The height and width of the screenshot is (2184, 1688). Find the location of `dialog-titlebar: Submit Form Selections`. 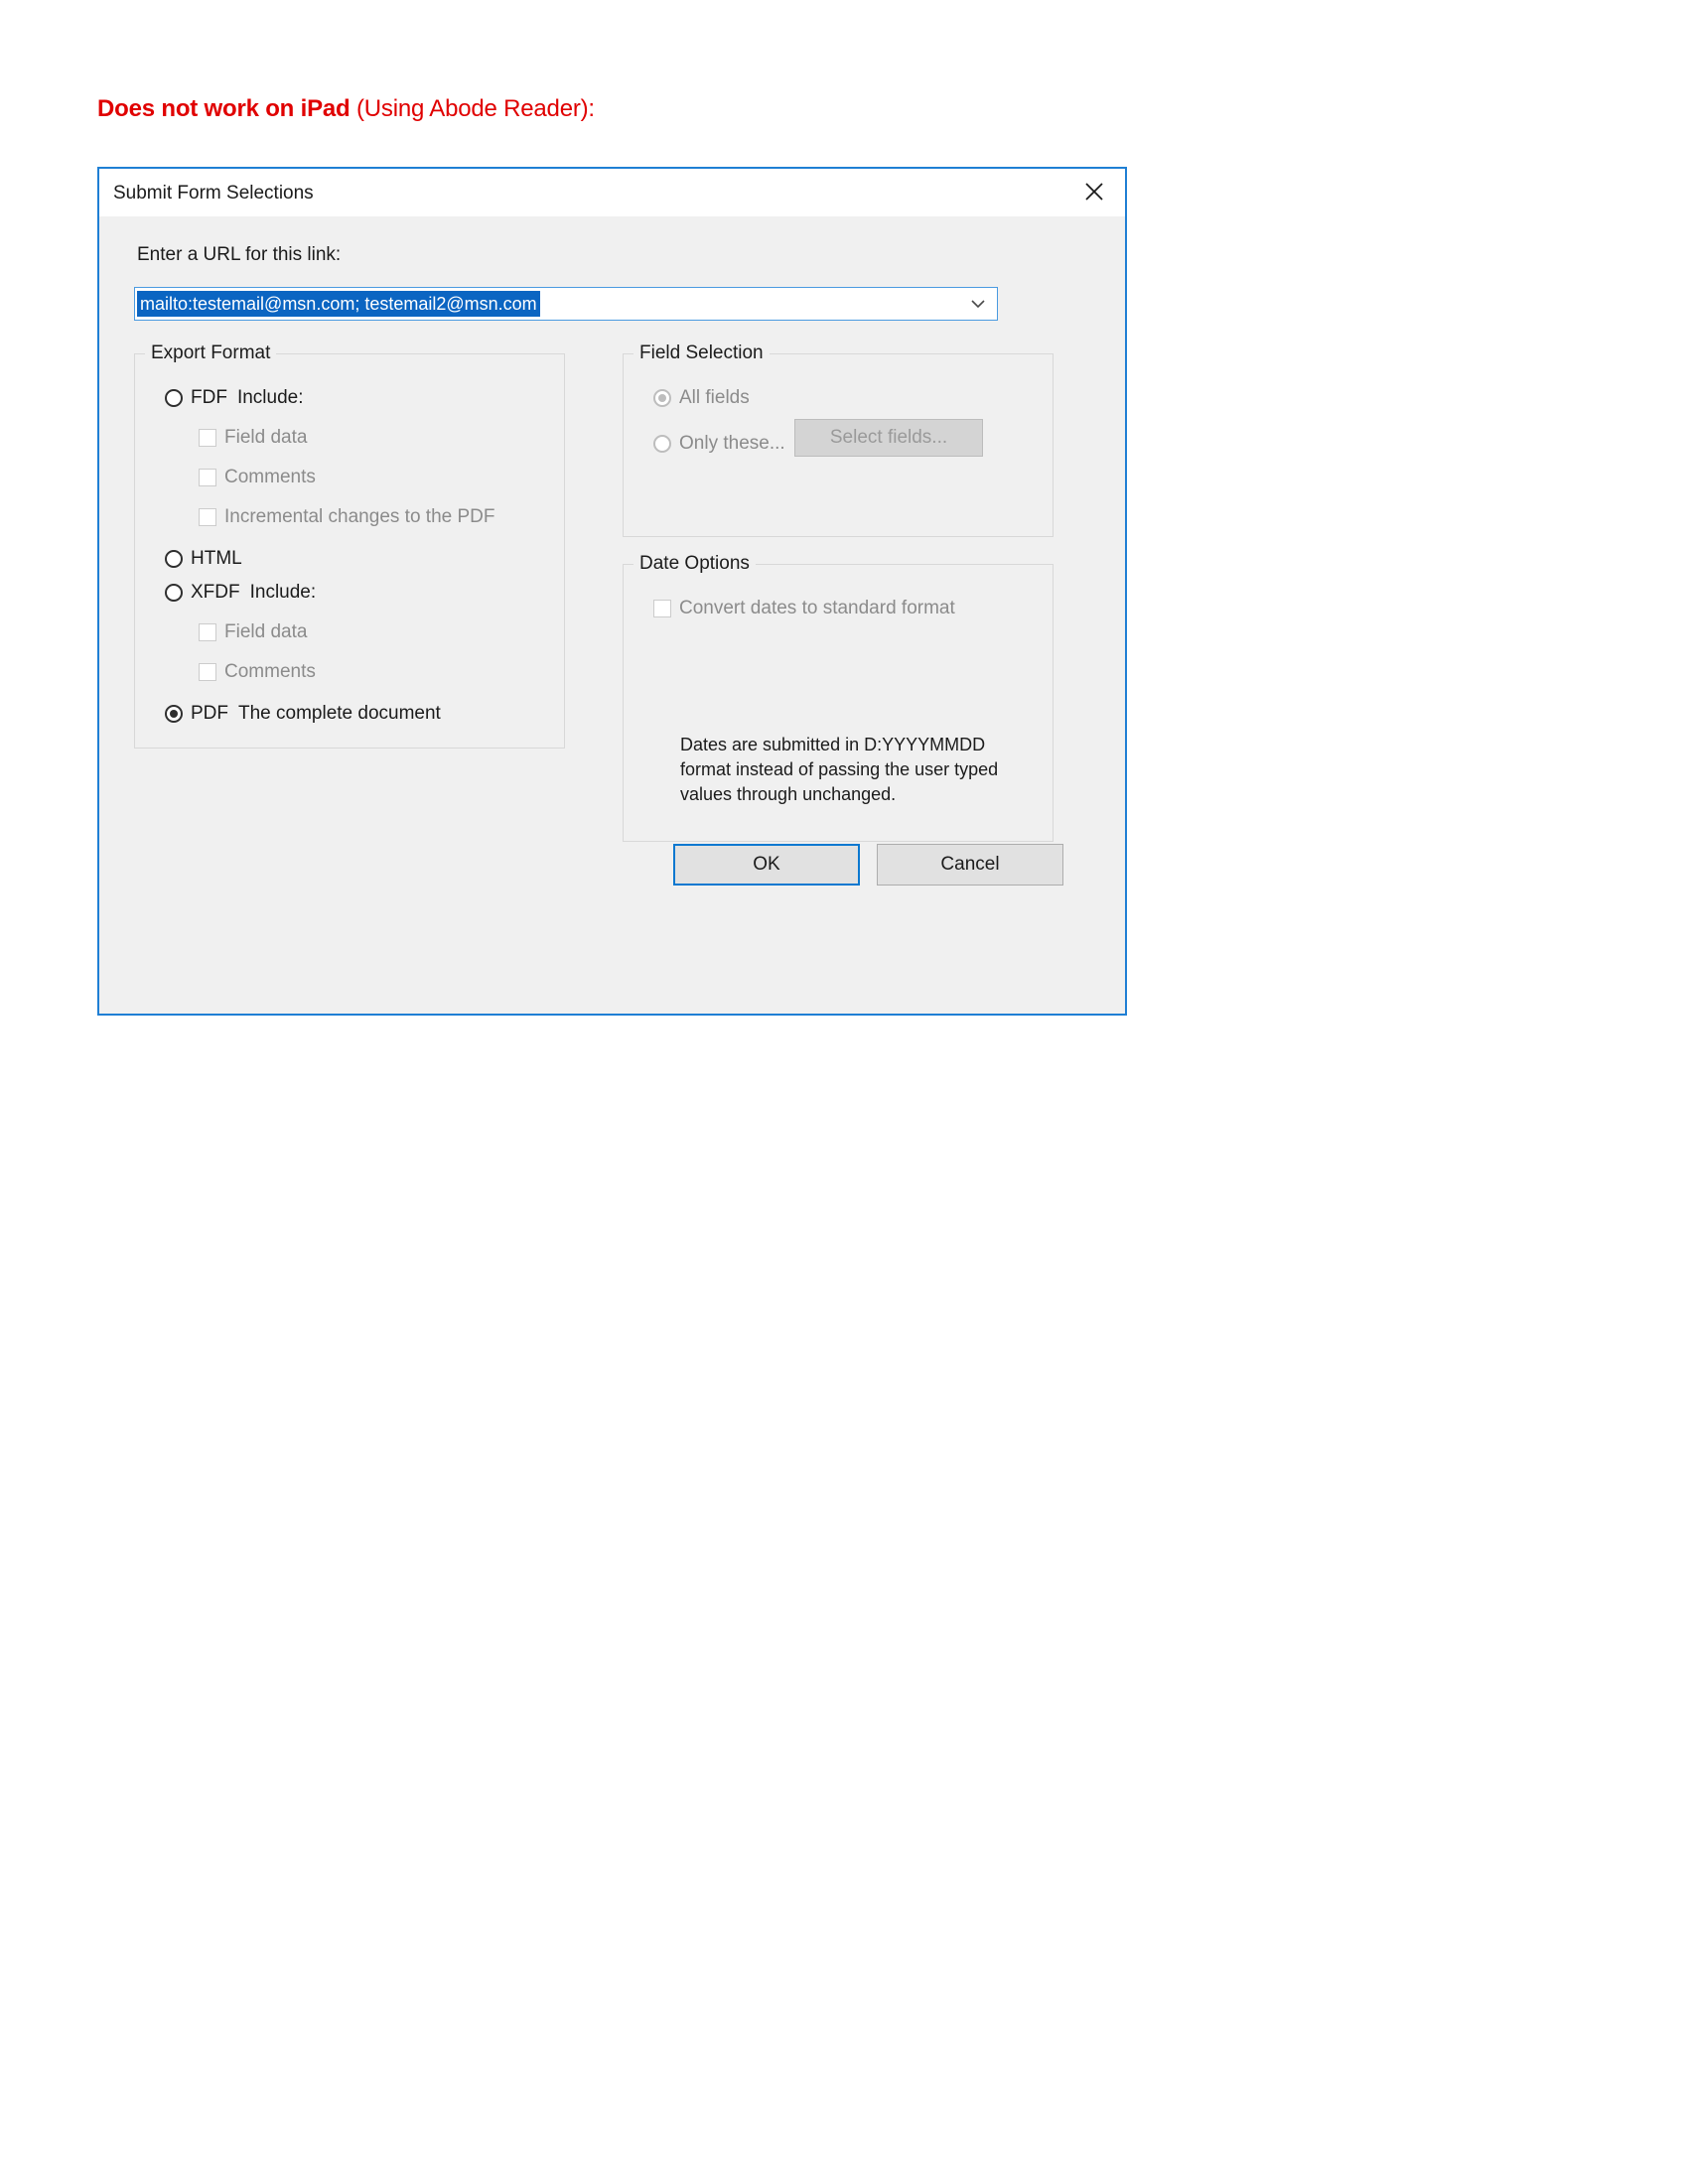

dialog-titlebar: Submit Form Selections is located at coordinates (612, 192).